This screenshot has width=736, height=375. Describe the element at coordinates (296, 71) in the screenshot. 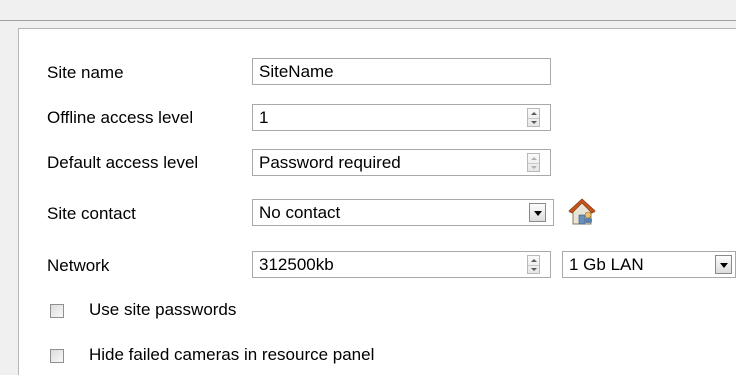

I see `site-name-value: SiteName` at that location.